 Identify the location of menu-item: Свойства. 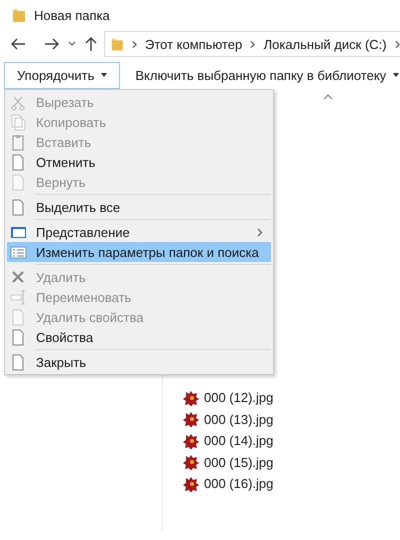
(139, 337).